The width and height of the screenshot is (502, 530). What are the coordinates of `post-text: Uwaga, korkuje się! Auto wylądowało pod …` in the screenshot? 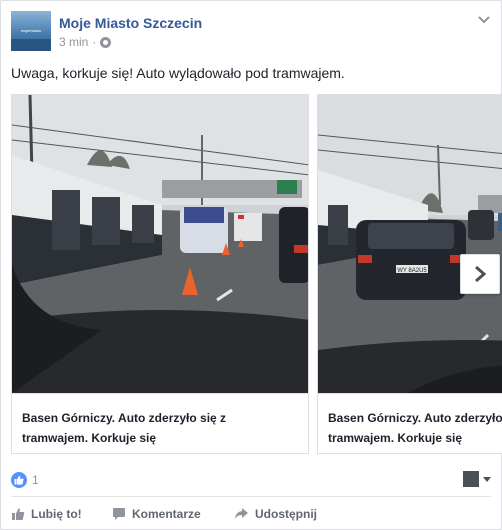 It's located at (178, 73).